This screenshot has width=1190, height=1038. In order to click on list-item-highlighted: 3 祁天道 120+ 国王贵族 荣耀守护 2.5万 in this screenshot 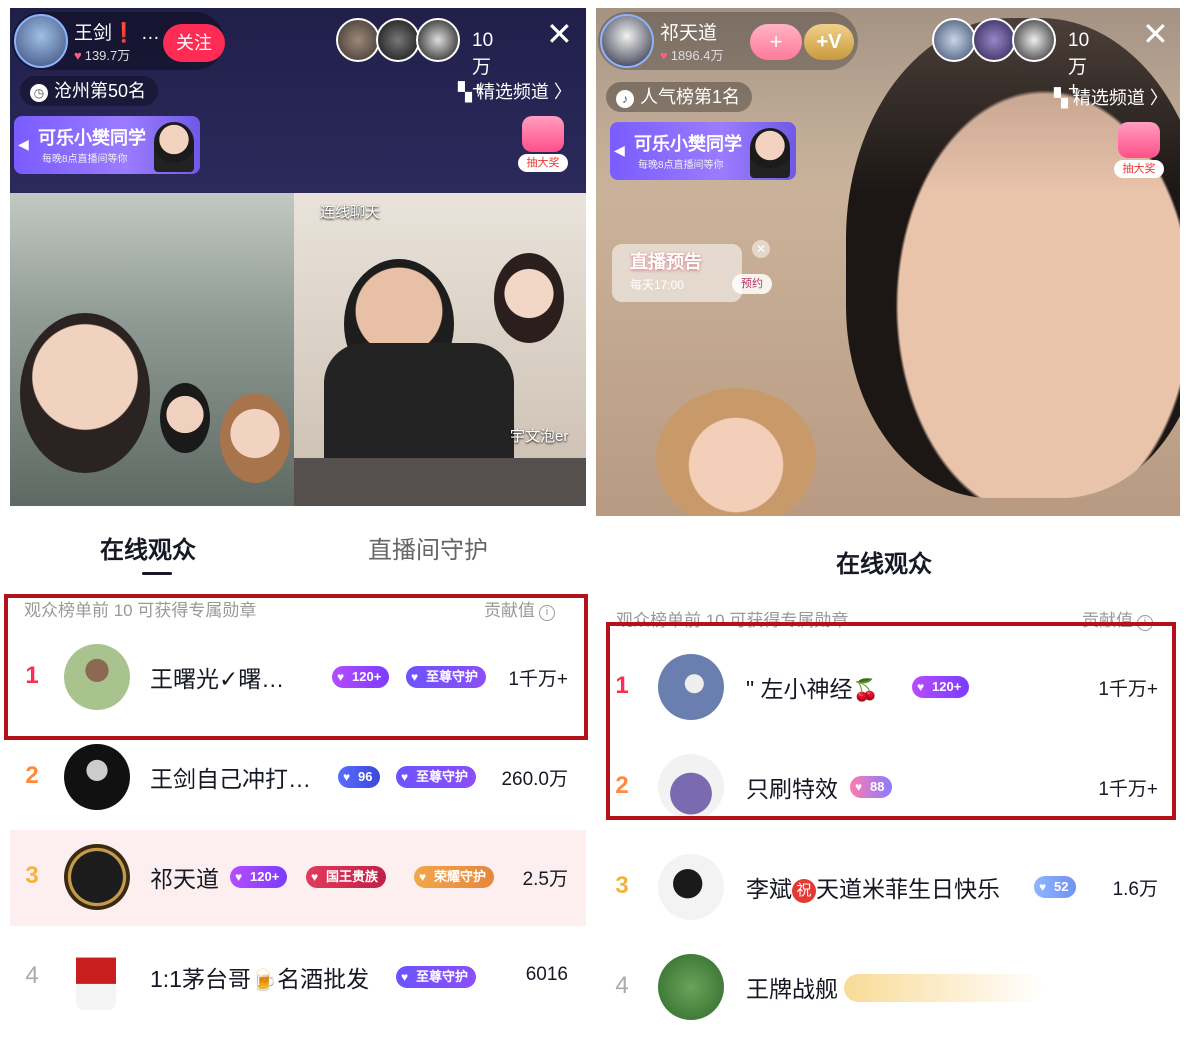, I will do `click(298, 878)`.